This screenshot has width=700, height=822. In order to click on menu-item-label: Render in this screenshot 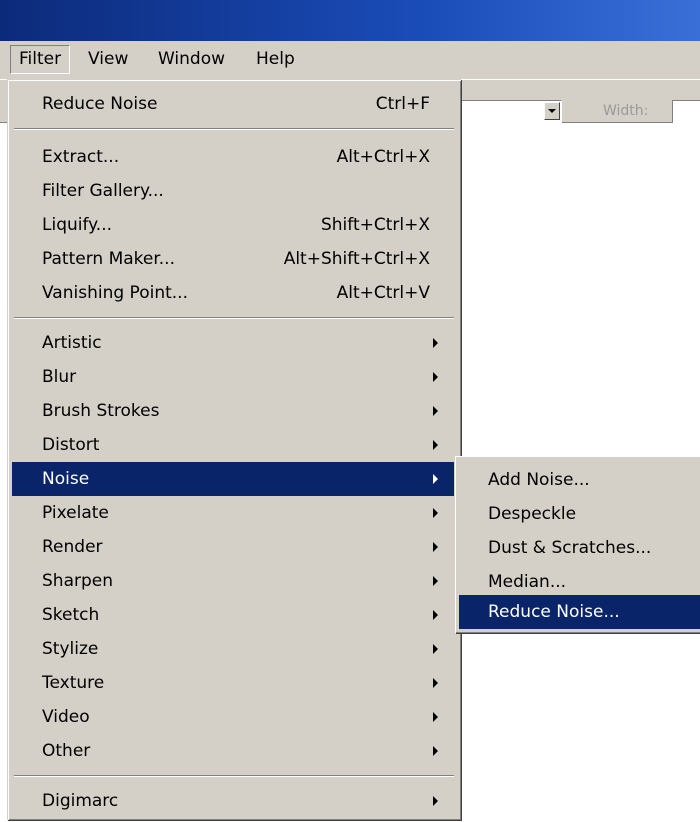, I will do `click(72, 547)`.